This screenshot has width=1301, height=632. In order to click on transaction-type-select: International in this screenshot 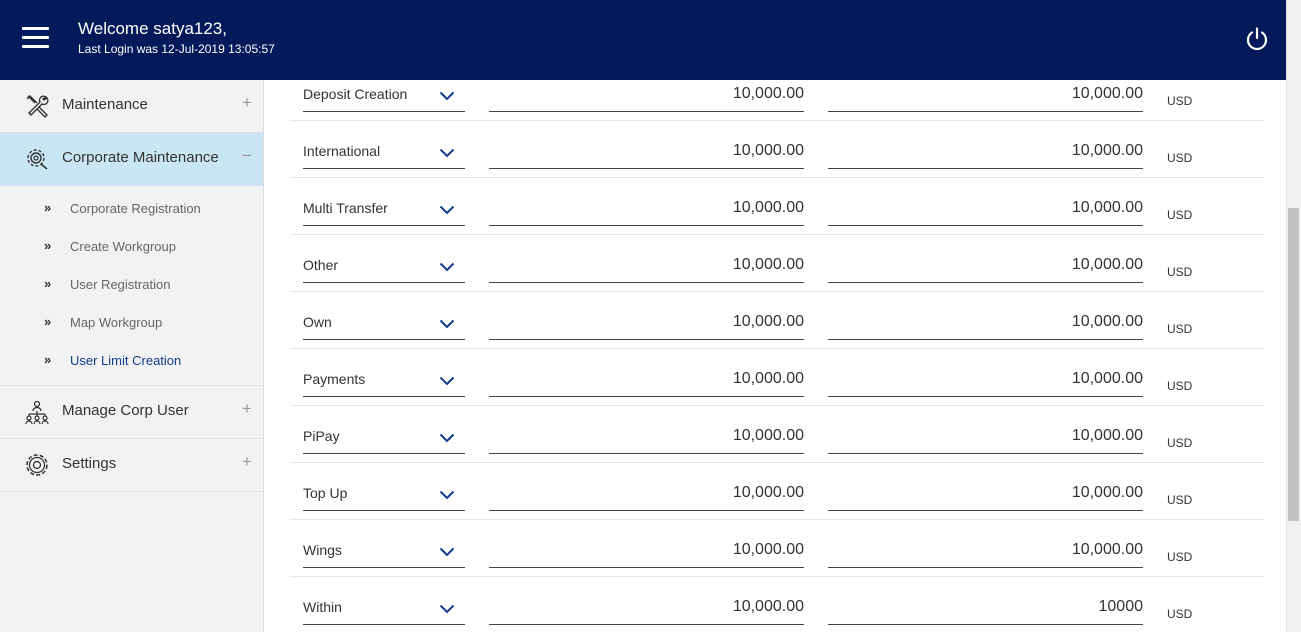, I will do `click(384, 154)`.